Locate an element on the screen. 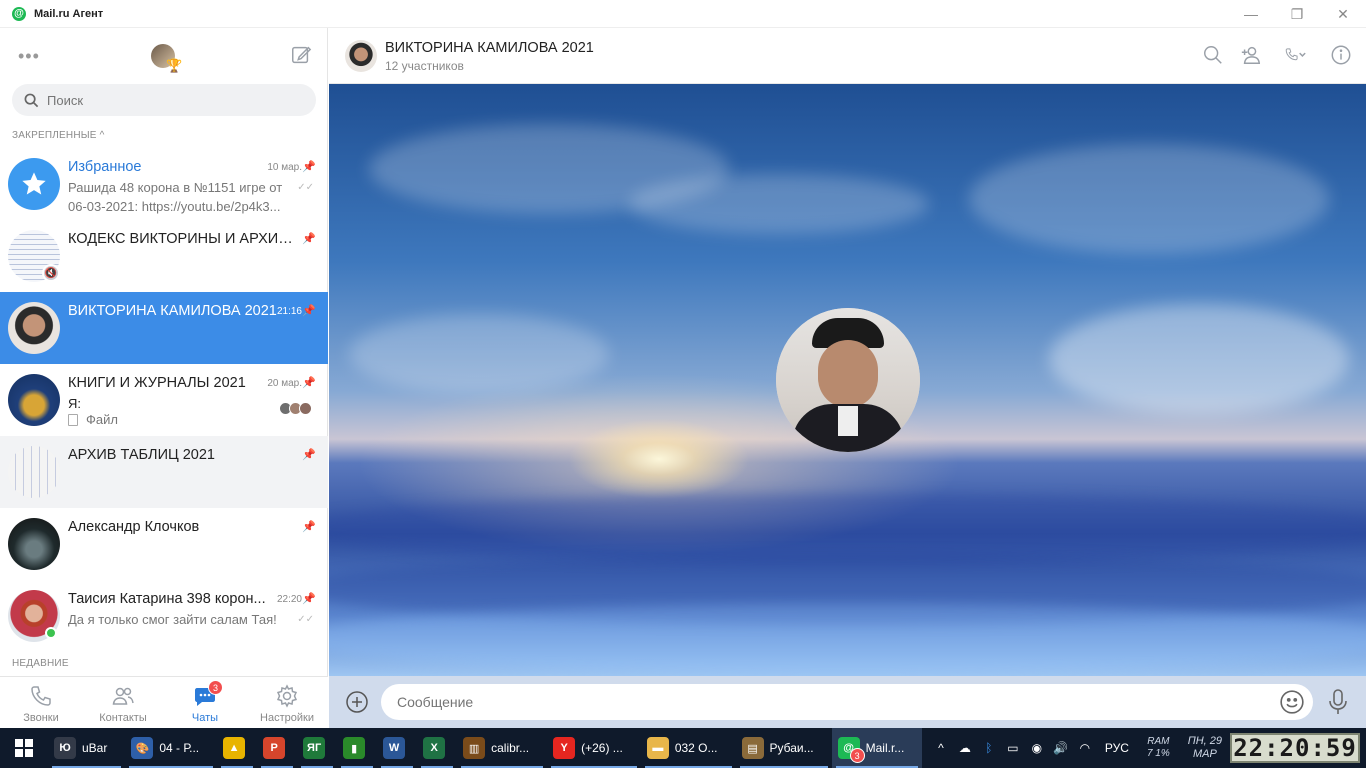 The height and width of the screenshot is (768, 1366). tab-label: Чаты is located at coordinates (205, 718).